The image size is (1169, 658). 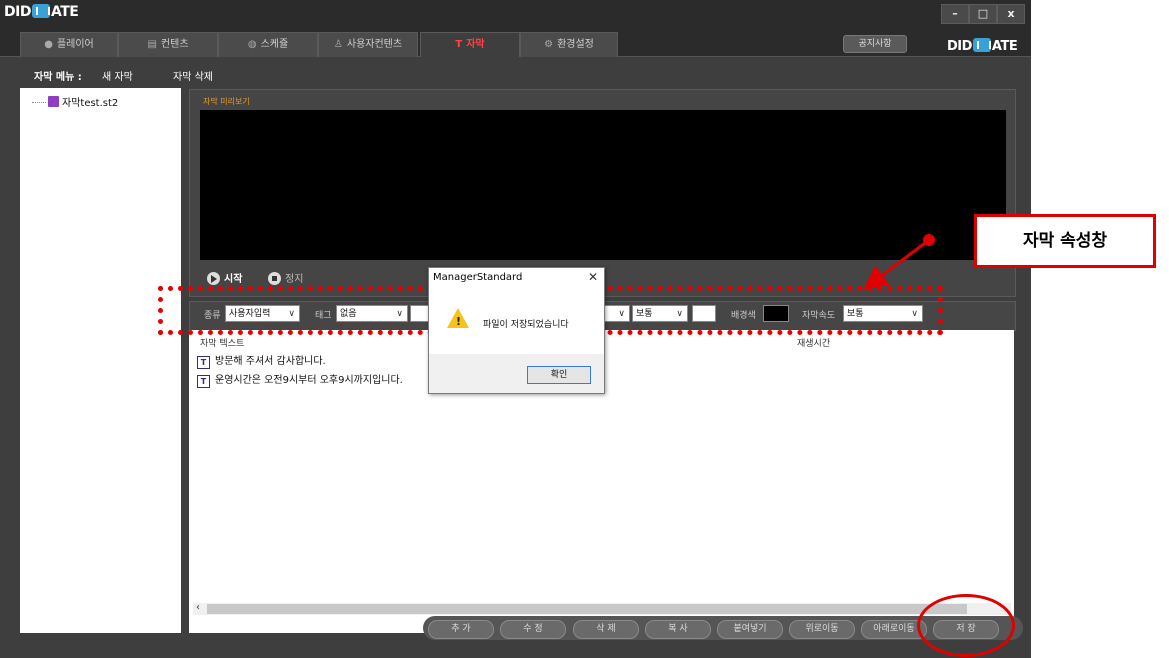 What do you see at coordinates (100, 360) in the screenshot?
I see `file-tree: 자막test.st2` at bounding box center [100, 360].